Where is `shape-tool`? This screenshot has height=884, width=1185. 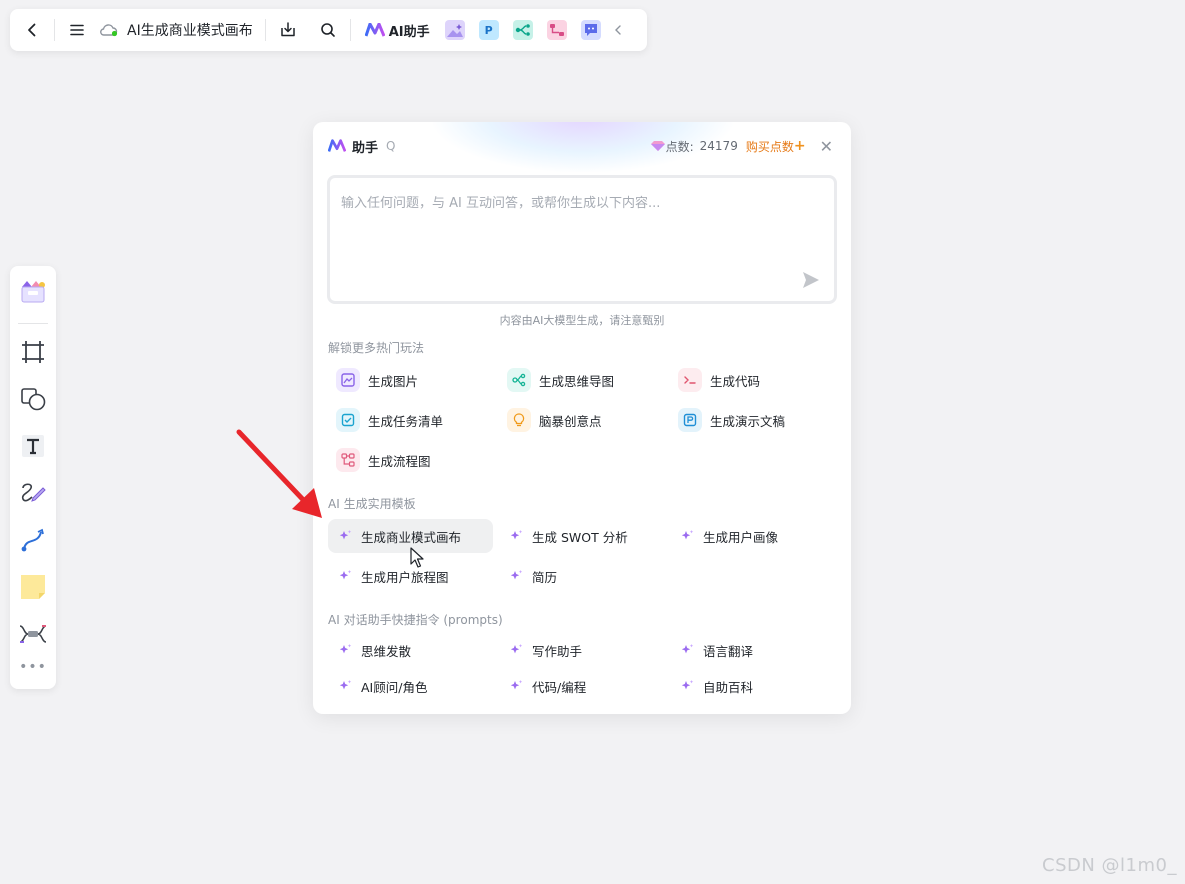
shape-tool is located at coordinates (33, 399).